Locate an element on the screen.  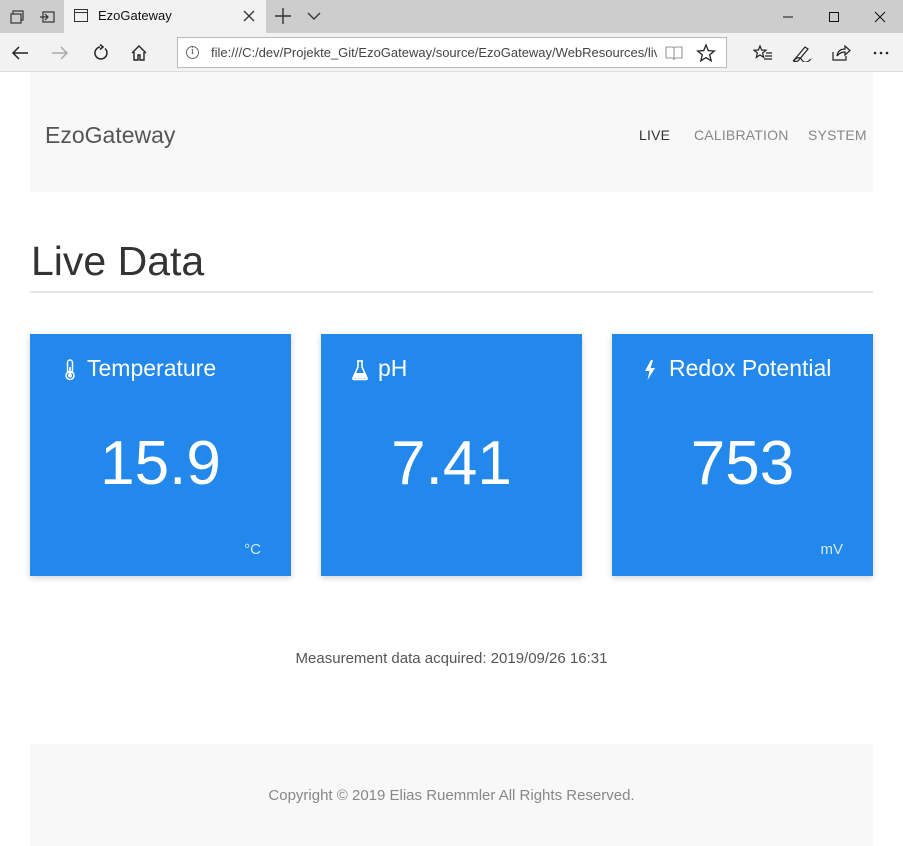
maximize-button is located at coordinates (834, 16).